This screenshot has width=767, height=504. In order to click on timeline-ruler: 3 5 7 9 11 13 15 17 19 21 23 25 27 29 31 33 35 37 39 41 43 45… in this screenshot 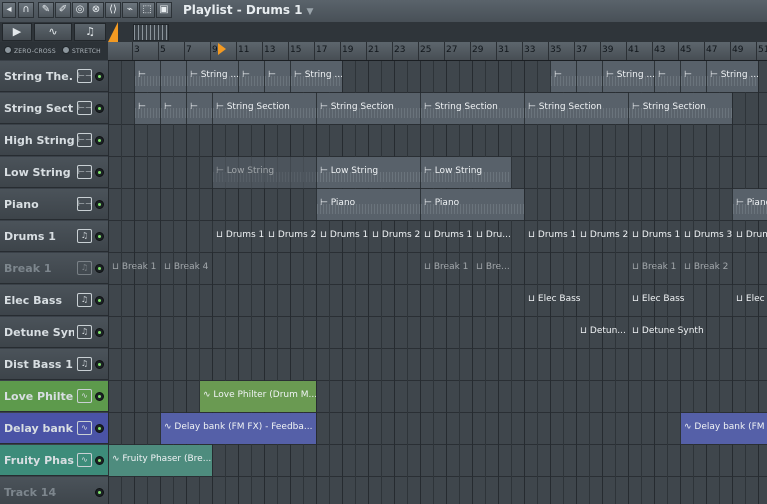, I will do `click(437, 51)`.